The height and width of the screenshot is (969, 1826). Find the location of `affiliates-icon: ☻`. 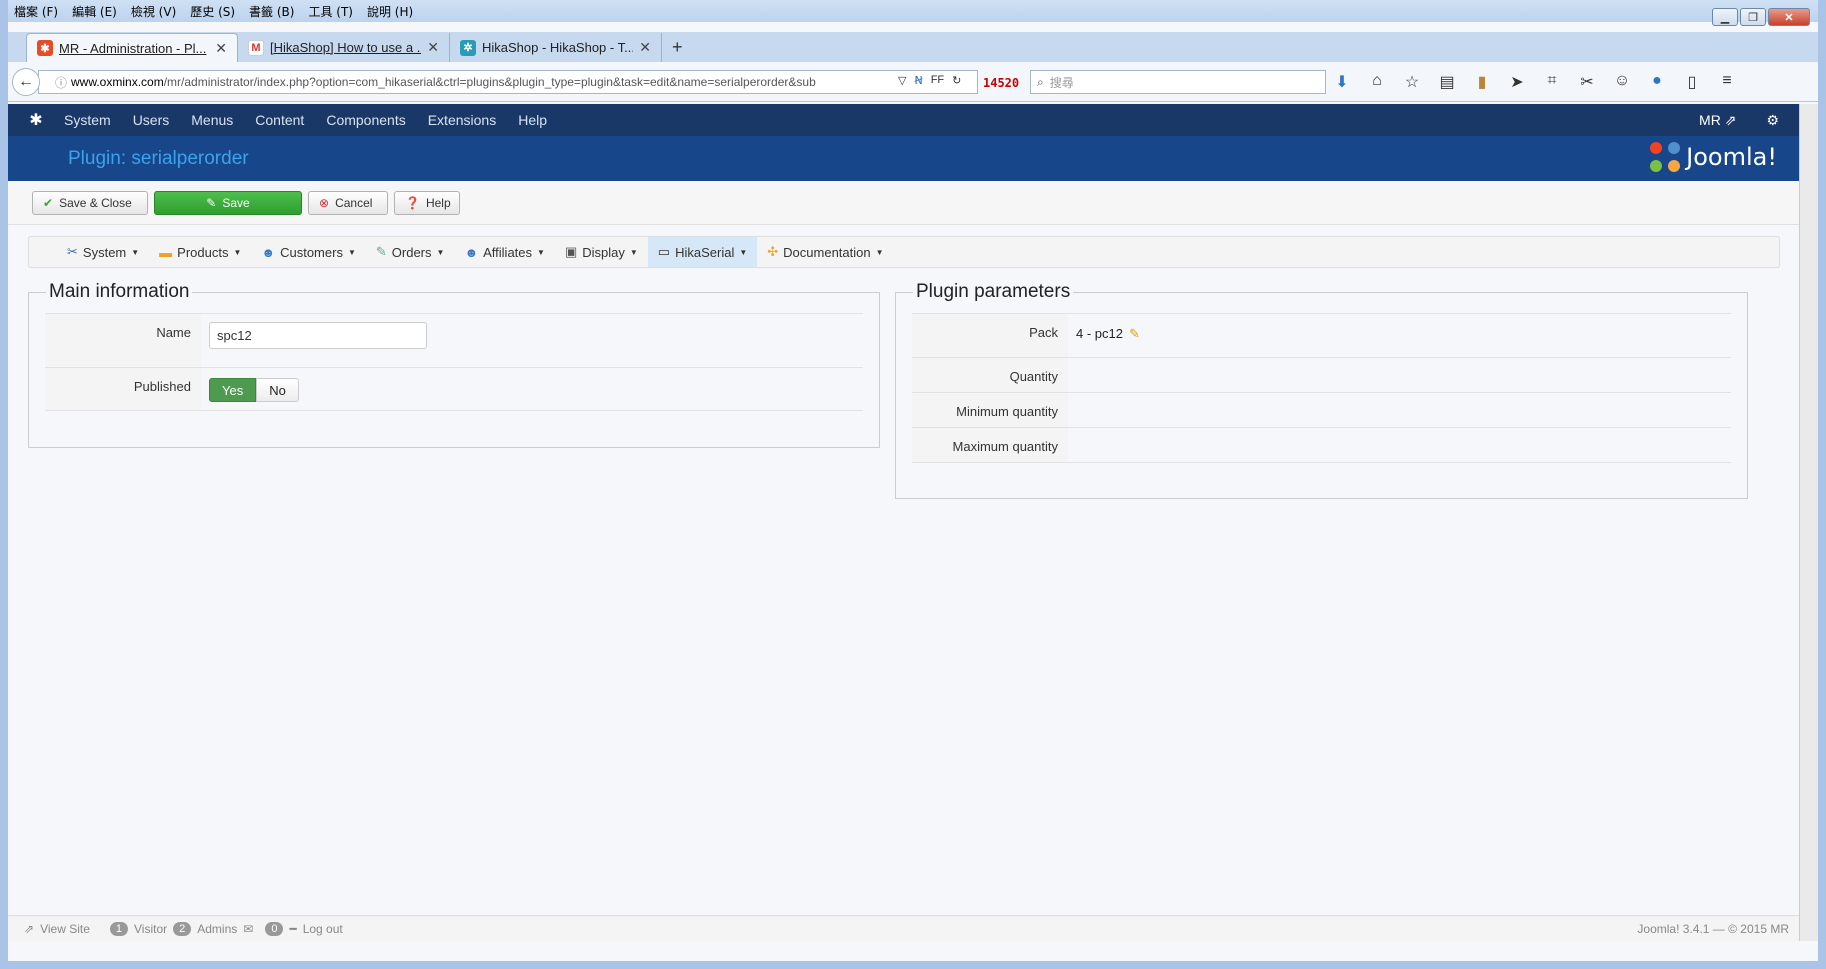

affiliates-icon: ☻ is located at coordinates (471, 252).